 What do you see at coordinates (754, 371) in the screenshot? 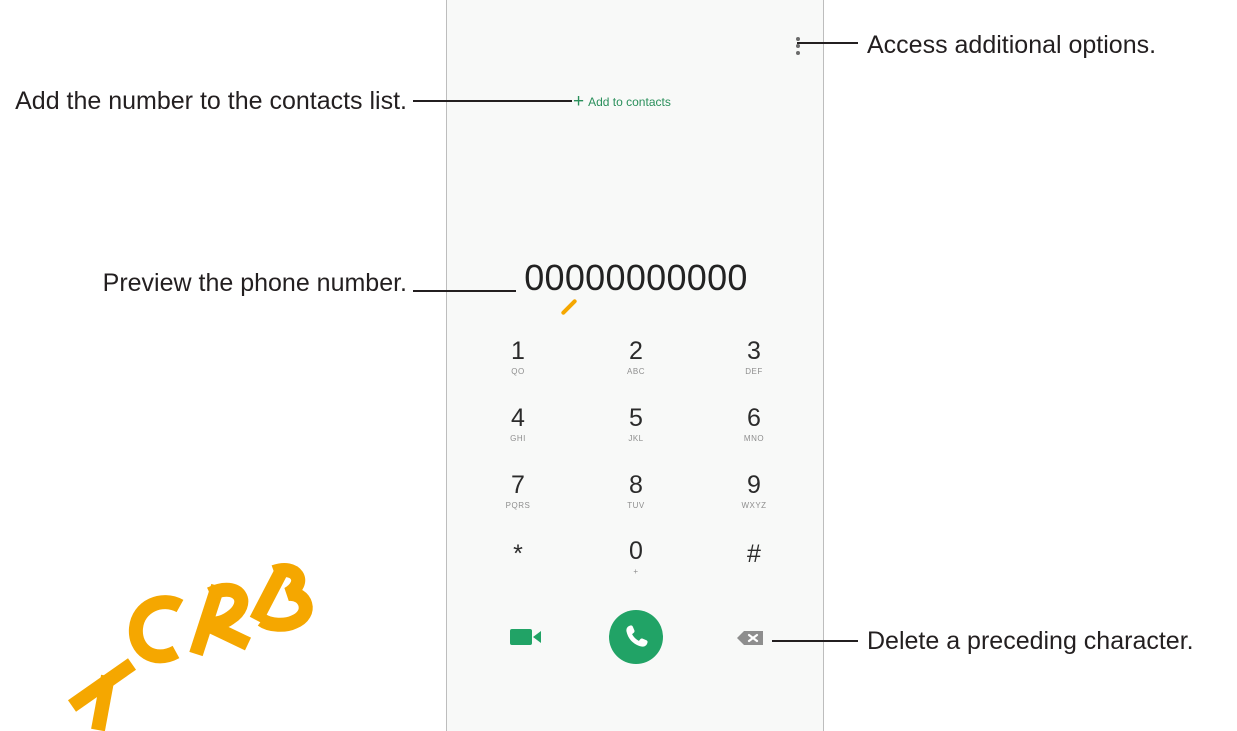
I see `keypad-letters: DEF` at bounding box center [754, 371].